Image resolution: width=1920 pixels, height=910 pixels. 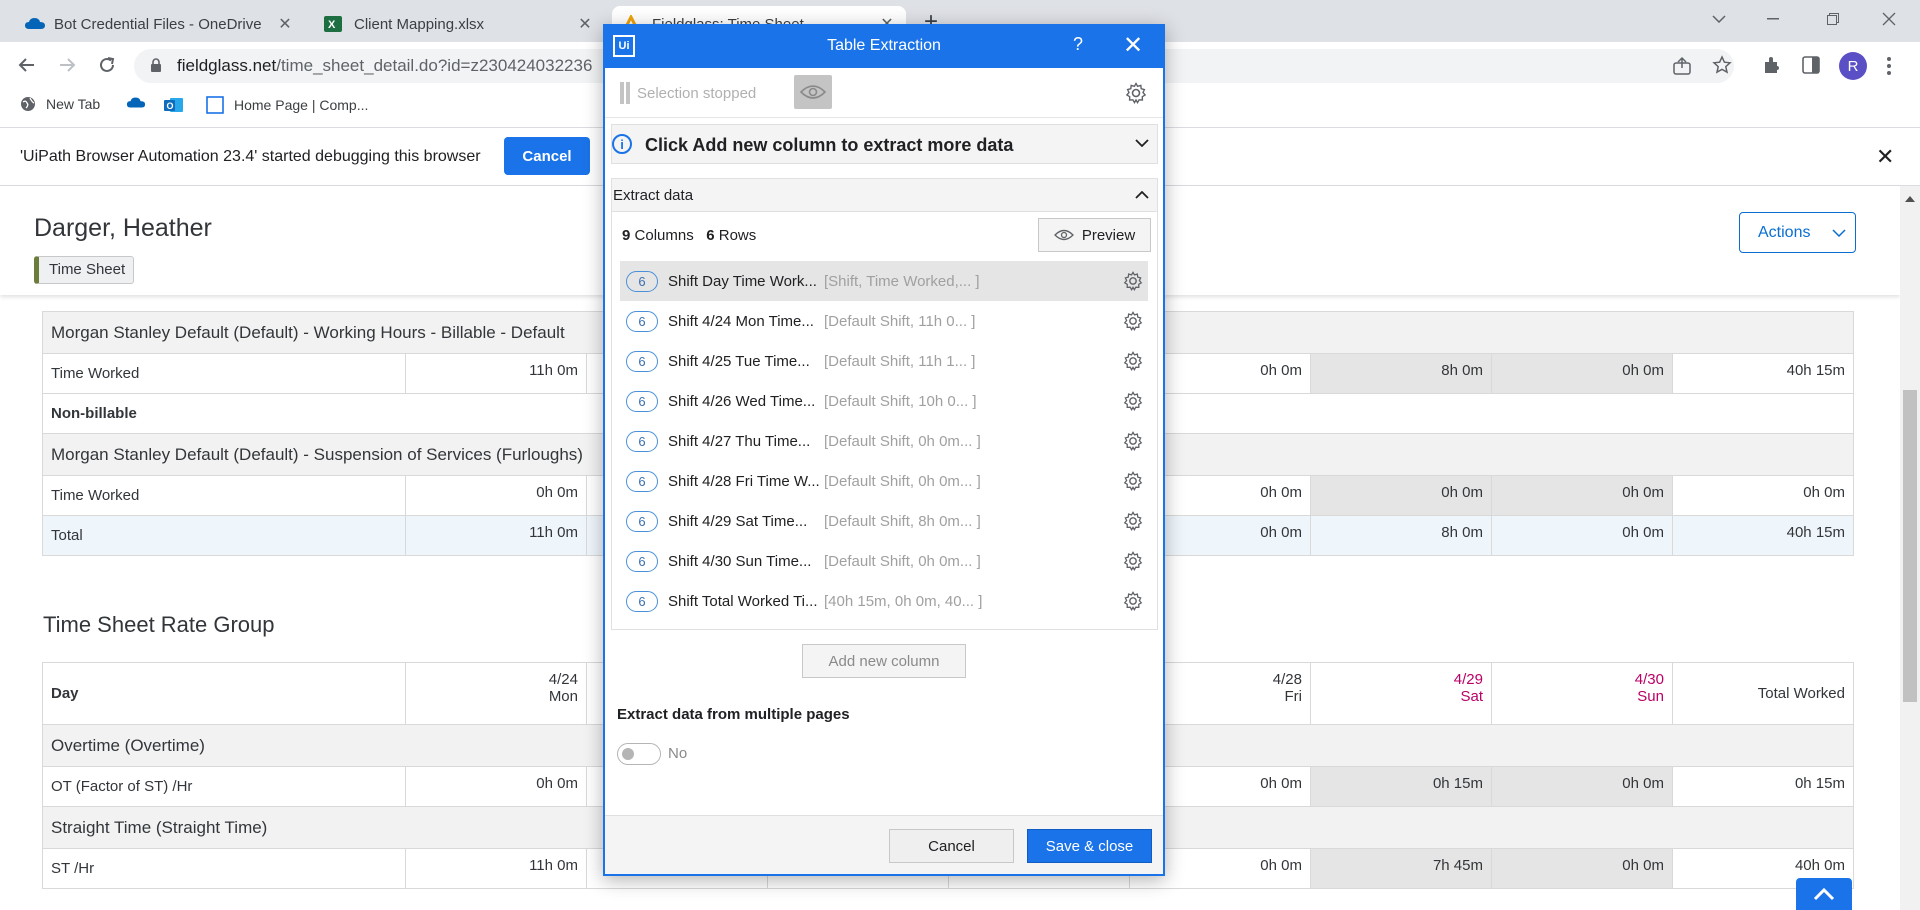 What do you see at coordinates (333, 24) in the screenshot?
I see `excel-icon: X` at bounding box center [333, 24].